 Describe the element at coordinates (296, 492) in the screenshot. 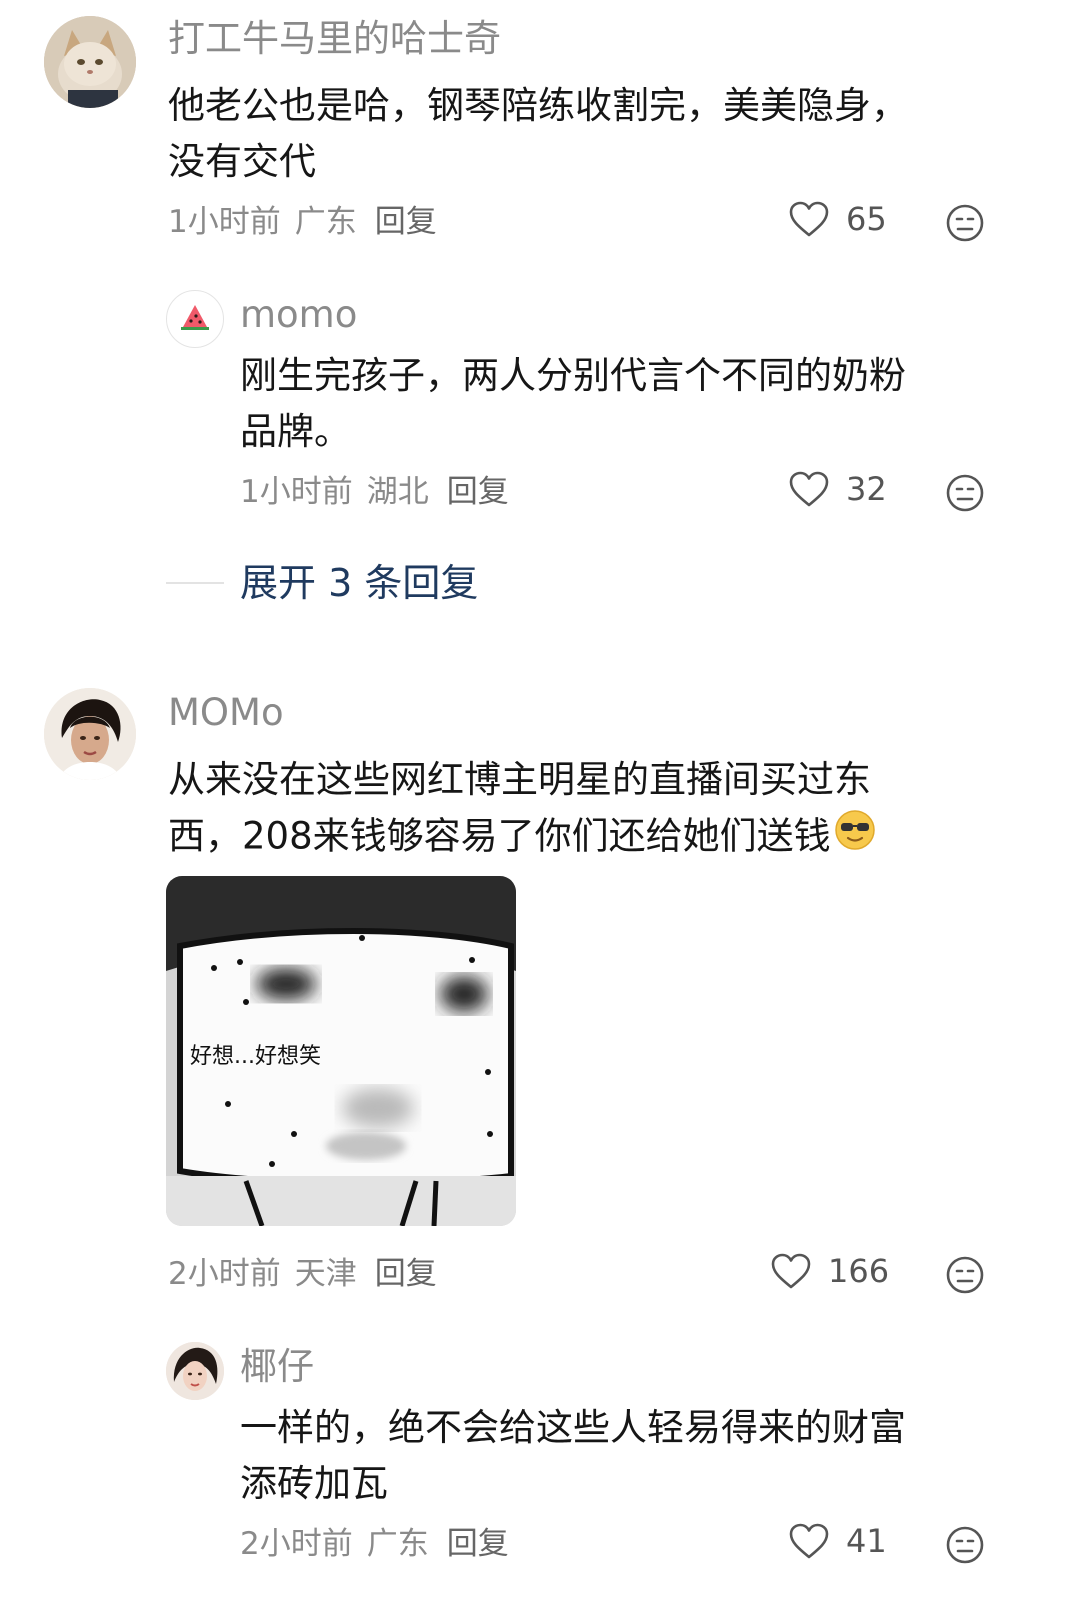

I see `reply-time: 1小时前` at that location.